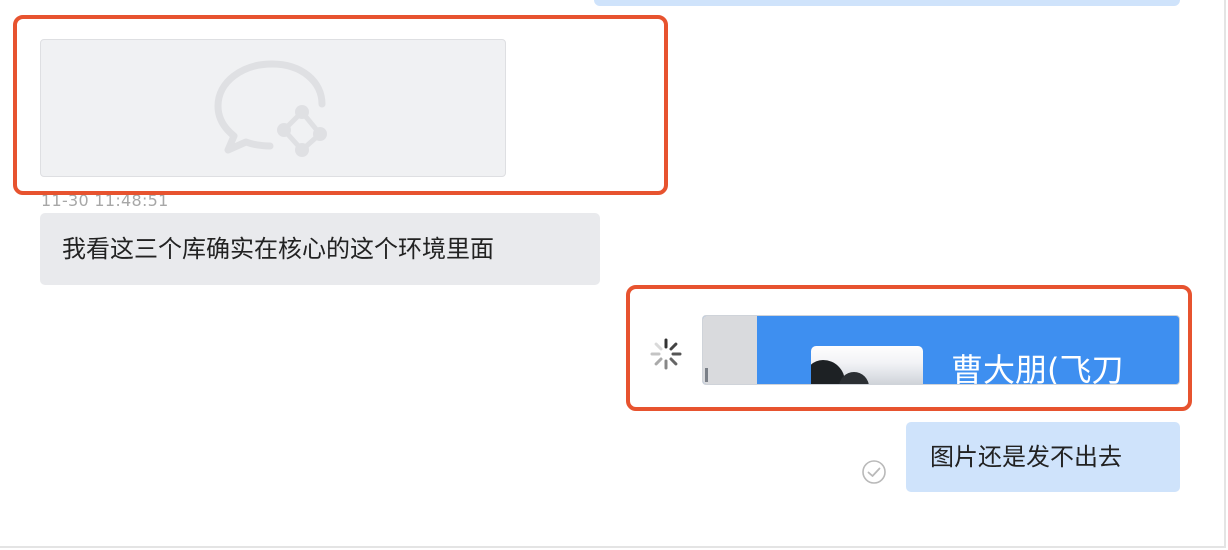 The image size is (1228, 550). Describe the element at coordinates (874, 472) in the screenshot. I see `check-circle-icon` at that location.